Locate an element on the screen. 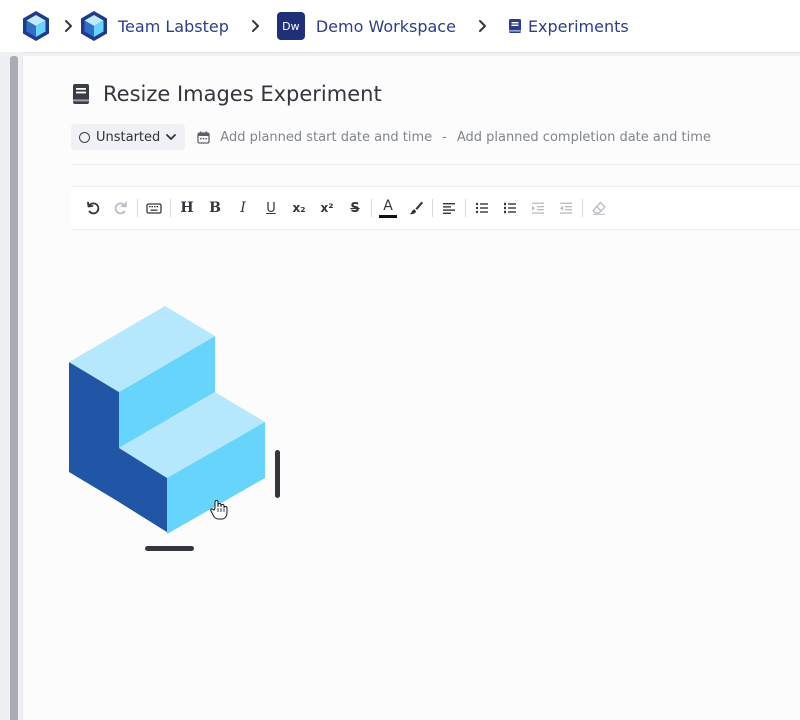 The image size is (800, 720). eraser-icon is located at coordinates (599, 208).